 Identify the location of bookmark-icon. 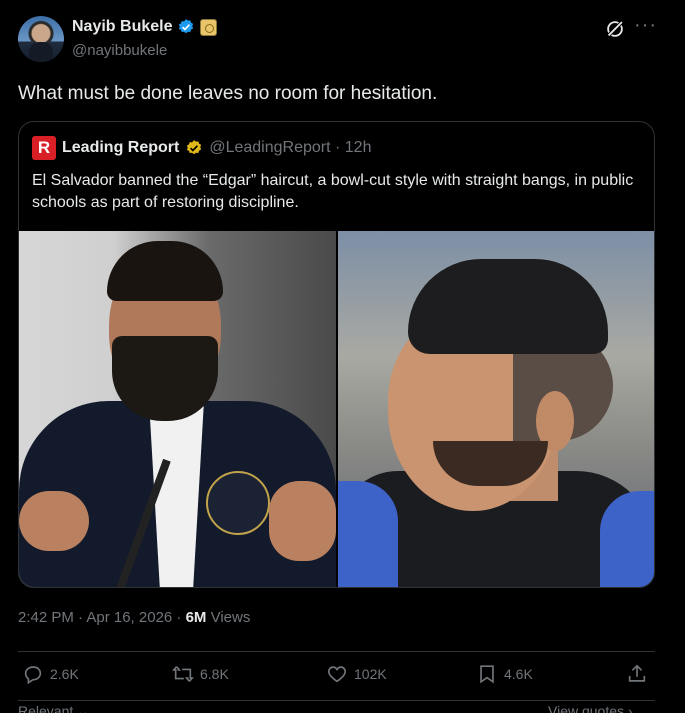
(487, 674).